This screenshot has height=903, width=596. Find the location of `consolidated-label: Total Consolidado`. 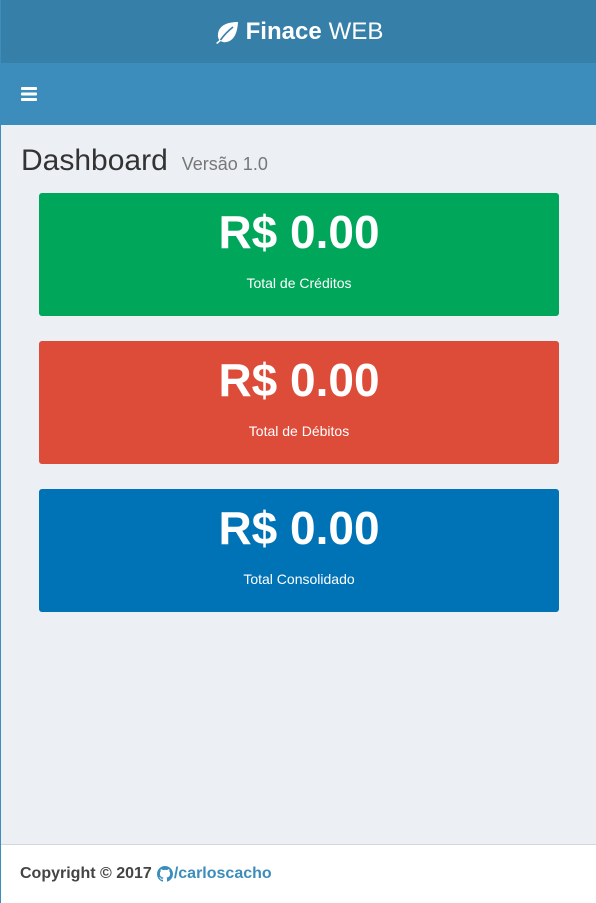

consolidated-label: Total Consolidado is located at coordinates (299, 579).